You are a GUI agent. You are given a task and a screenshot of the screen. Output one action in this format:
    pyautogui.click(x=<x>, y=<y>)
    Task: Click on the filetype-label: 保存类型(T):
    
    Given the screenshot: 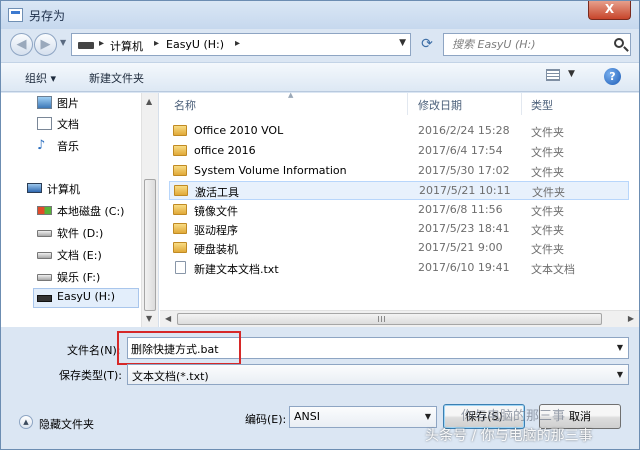 What is the action you would take?
    pyautogui.click(x=91, y=375)
    